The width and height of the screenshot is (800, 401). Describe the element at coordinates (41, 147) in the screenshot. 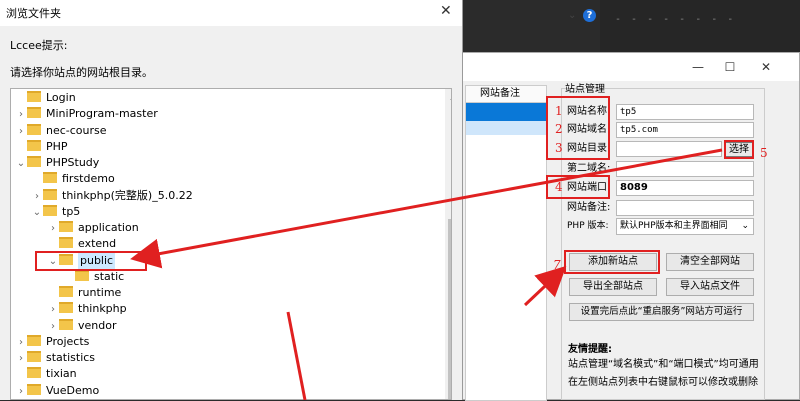

I see `tree-item: PHP` at that location.